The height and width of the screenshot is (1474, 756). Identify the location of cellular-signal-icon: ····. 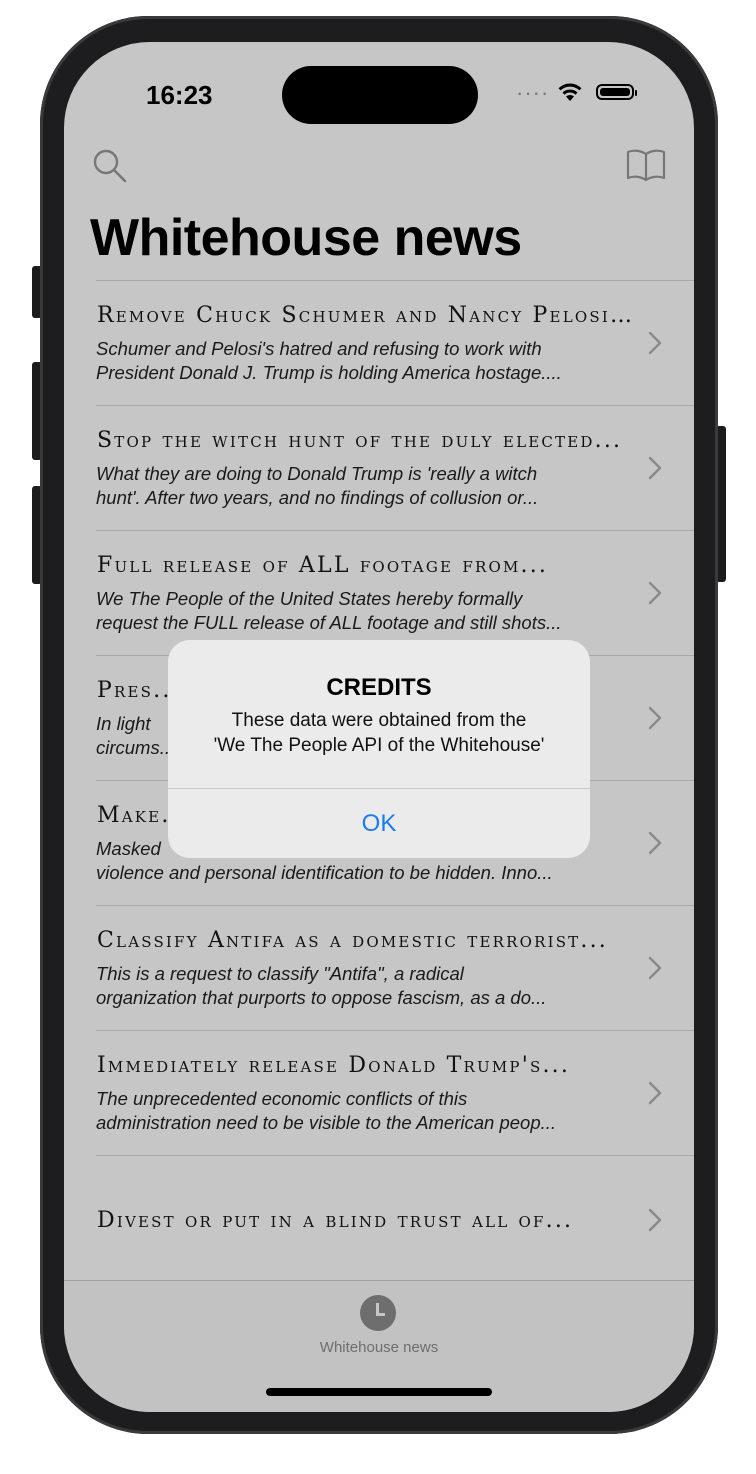
(533, 92).